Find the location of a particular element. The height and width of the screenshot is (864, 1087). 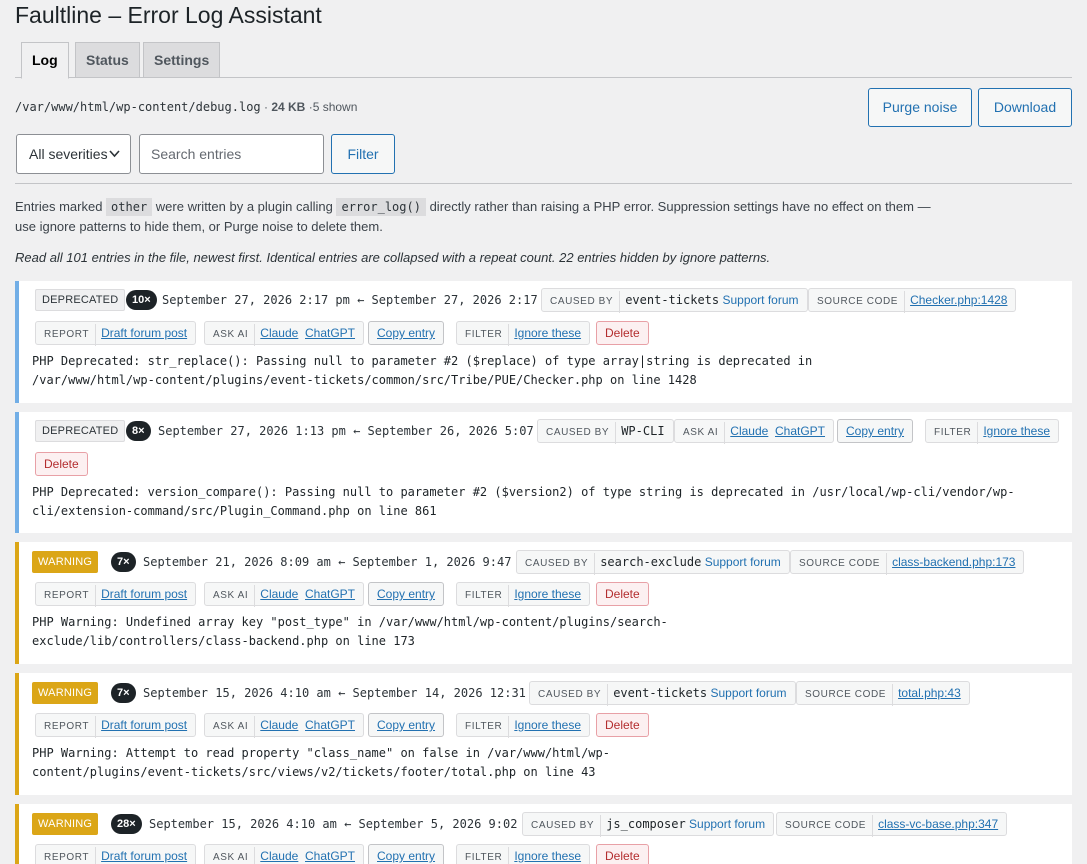

filter-button: Filter is located at coordinates (363, 154).